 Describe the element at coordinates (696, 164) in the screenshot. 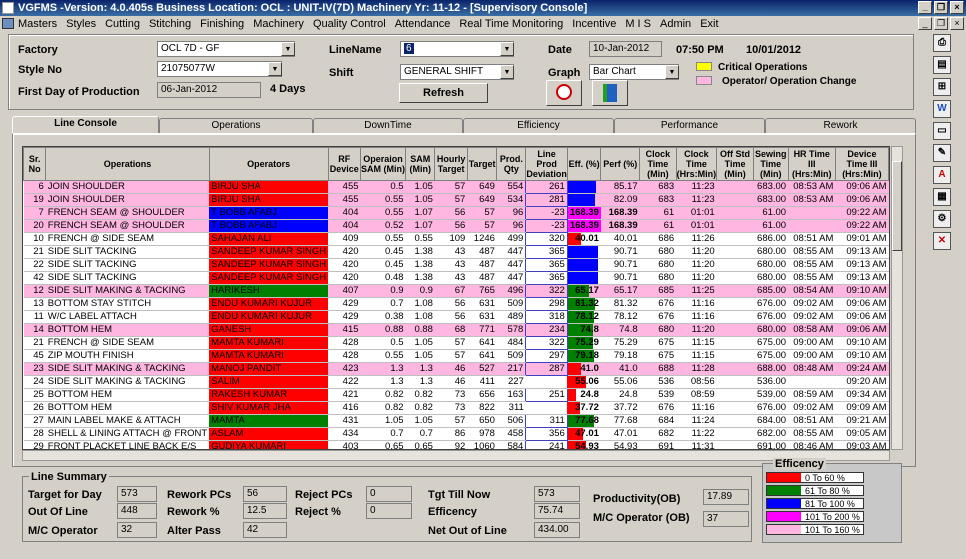

I see `column-header: Clock Time (Hrs:Min)` at that location.